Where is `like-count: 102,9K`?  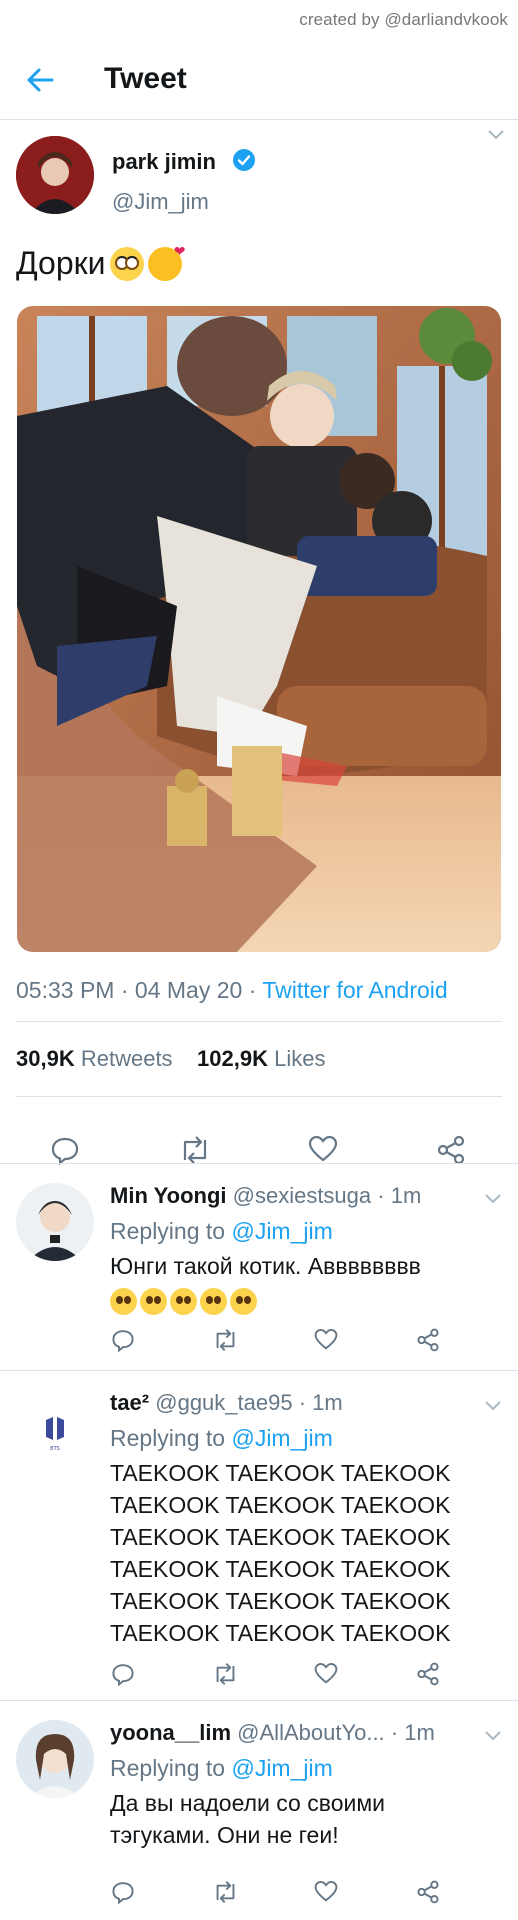 like-count: 102,9K is located at coordinates (232, 1058).